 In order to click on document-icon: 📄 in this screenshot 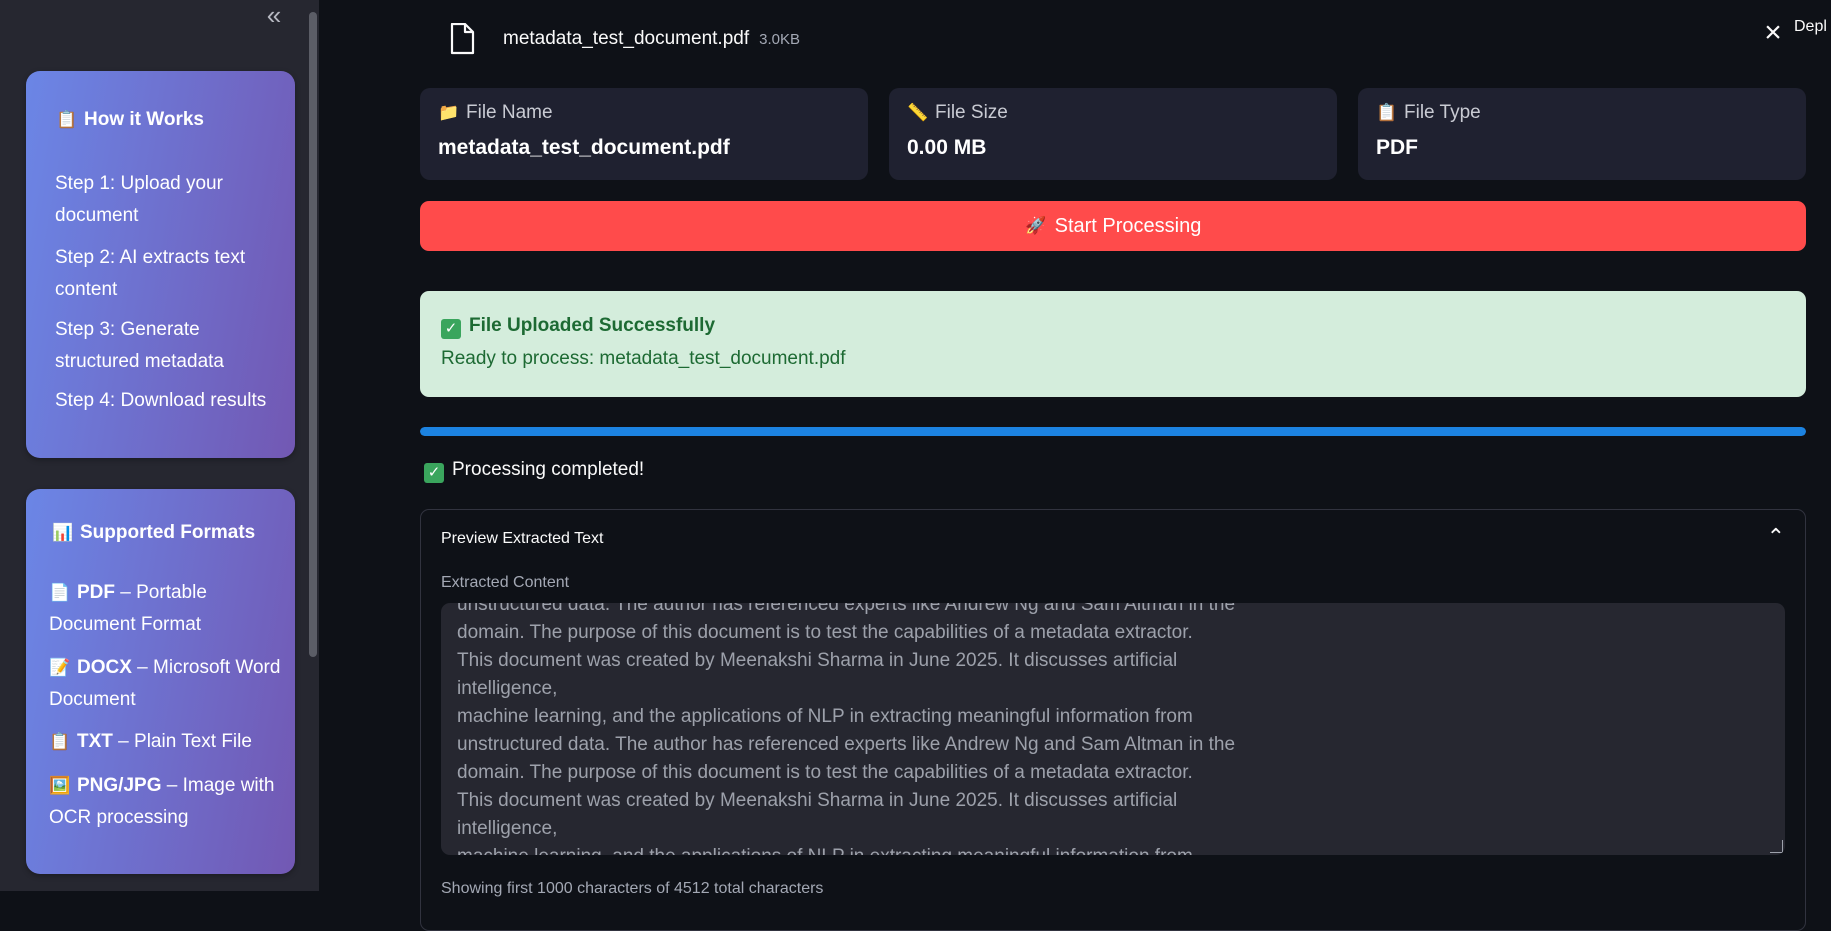, I will do `click(60, 592)`.